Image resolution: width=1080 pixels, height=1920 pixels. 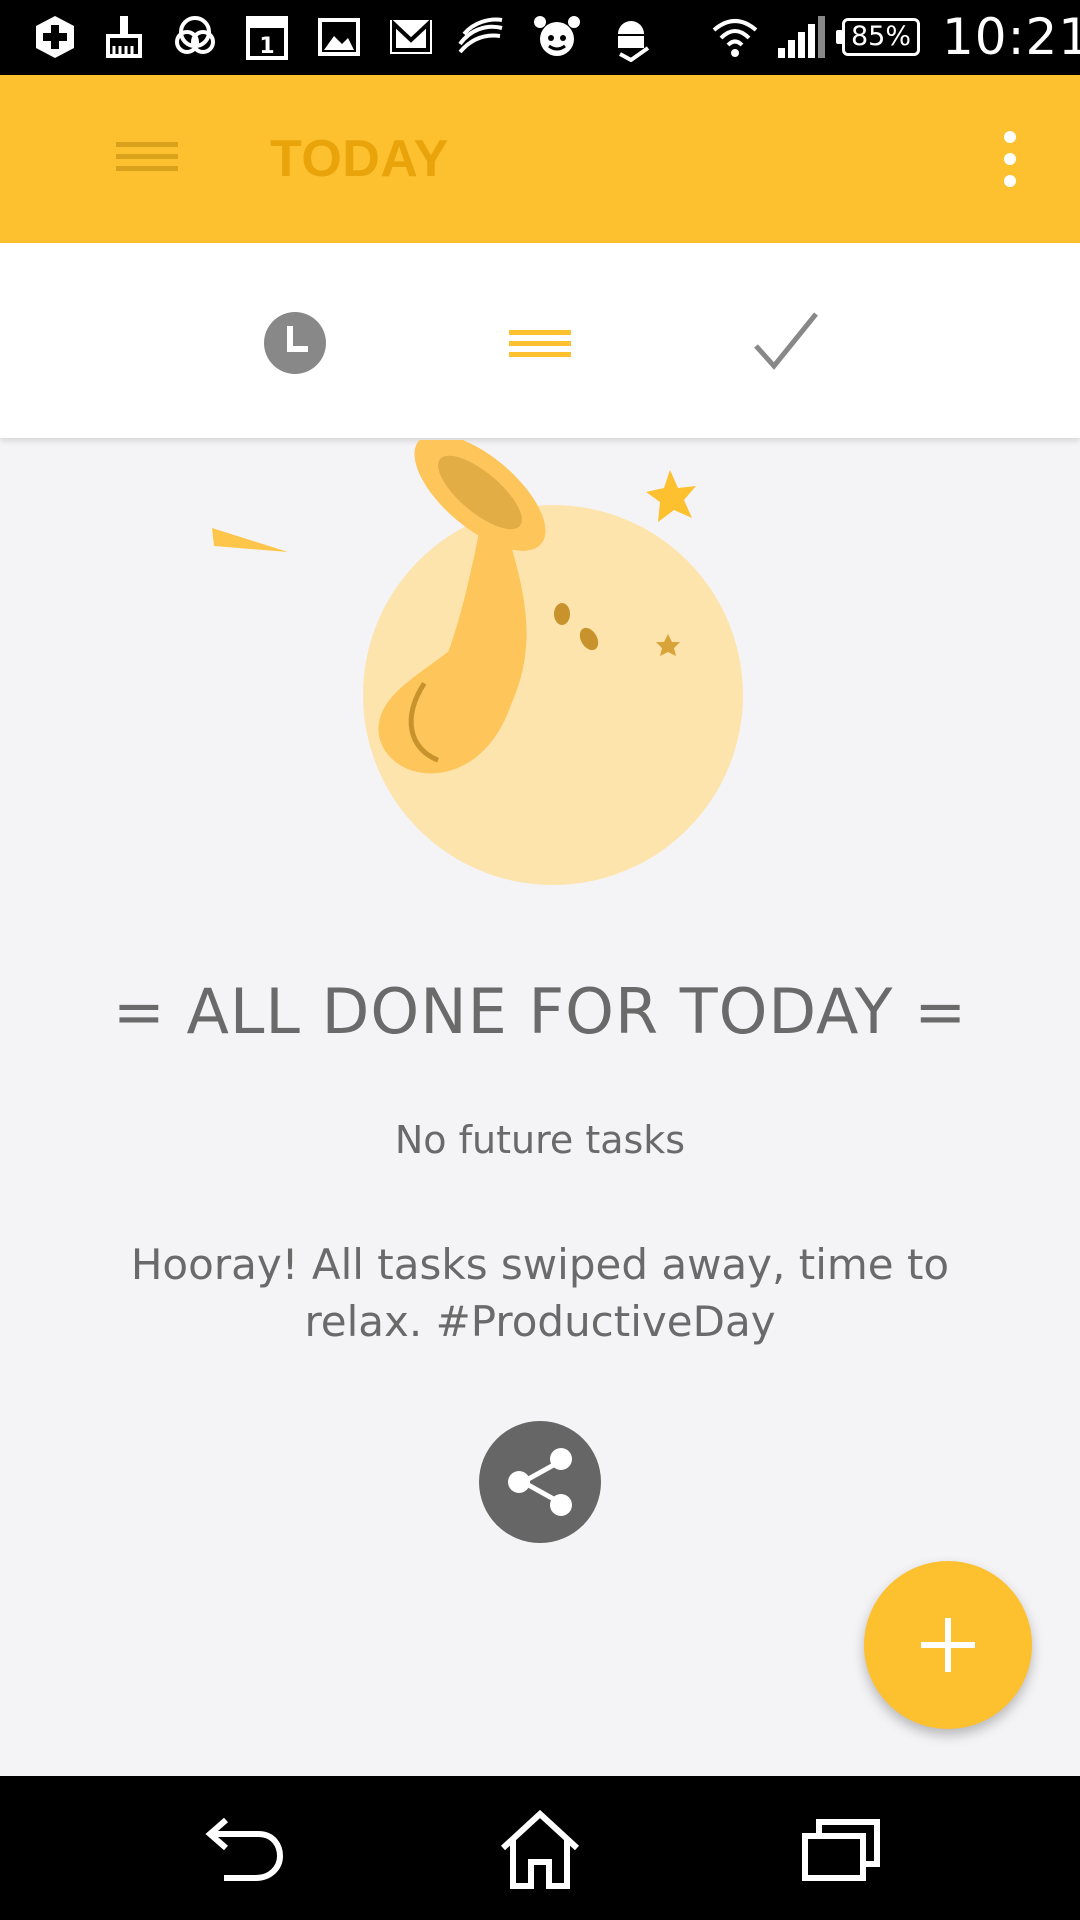 I want to click on gallery-icon, so click(x=339, y=37).